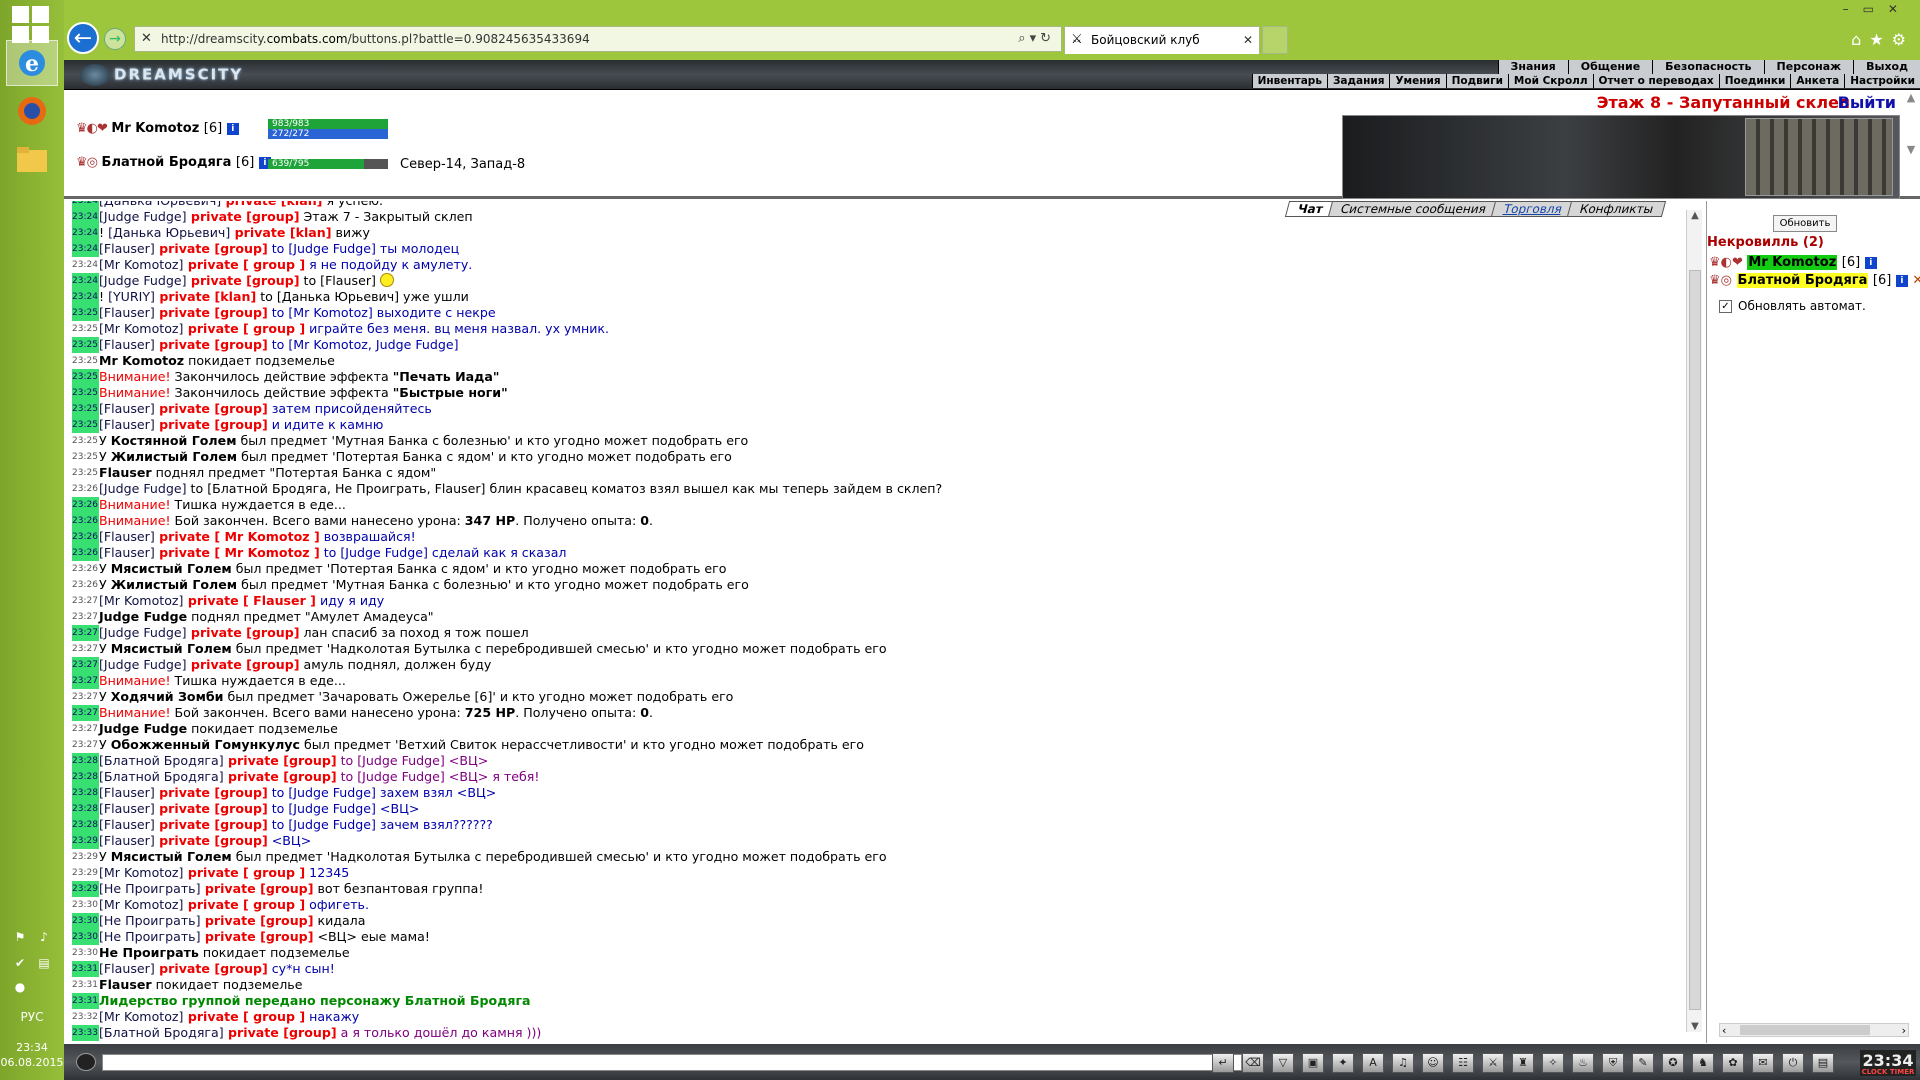  I want to click on avatar-icon, so click(86, 1062).